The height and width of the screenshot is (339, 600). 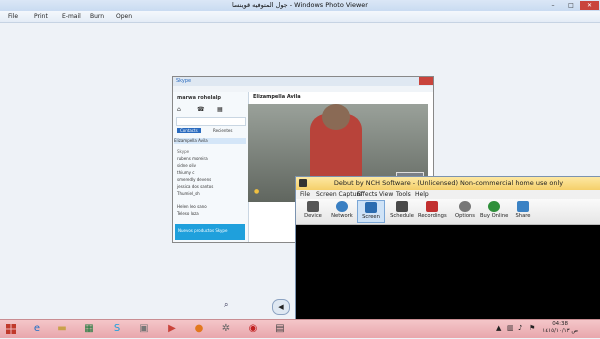 I want to click on buy-online-button: Buy Online, so click(x=494, y=211).